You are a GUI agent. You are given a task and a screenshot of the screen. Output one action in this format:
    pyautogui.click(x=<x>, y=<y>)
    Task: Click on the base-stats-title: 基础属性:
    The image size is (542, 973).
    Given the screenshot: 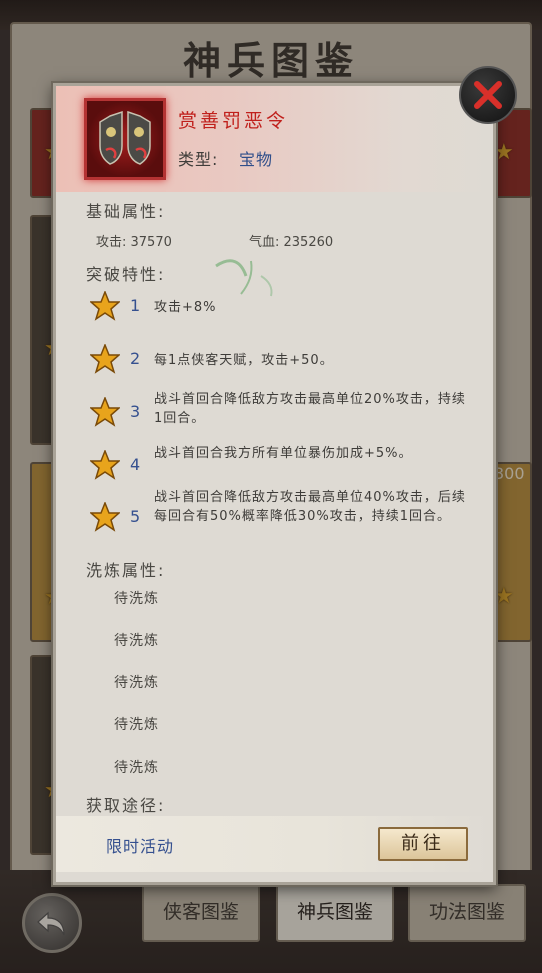 What is the action you would take?
    pyautogui.click(x=126, y=211)
    